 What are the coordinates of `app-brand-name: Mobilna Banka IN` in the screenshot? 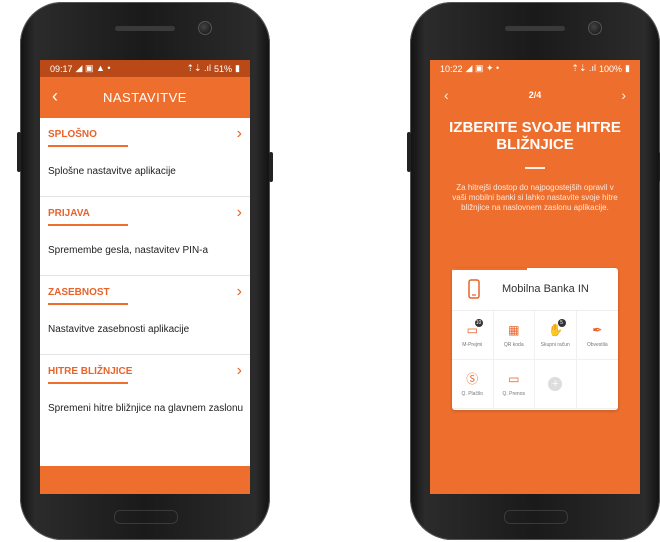 It's located at (545, 289).